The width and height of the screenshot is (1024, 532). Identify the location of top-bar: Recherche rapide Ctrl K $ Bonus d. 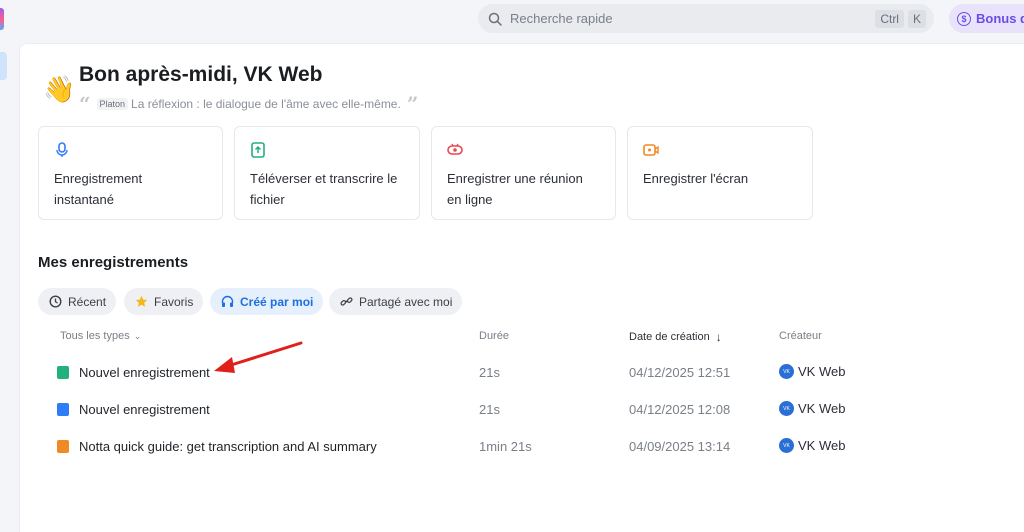
(512, 19).